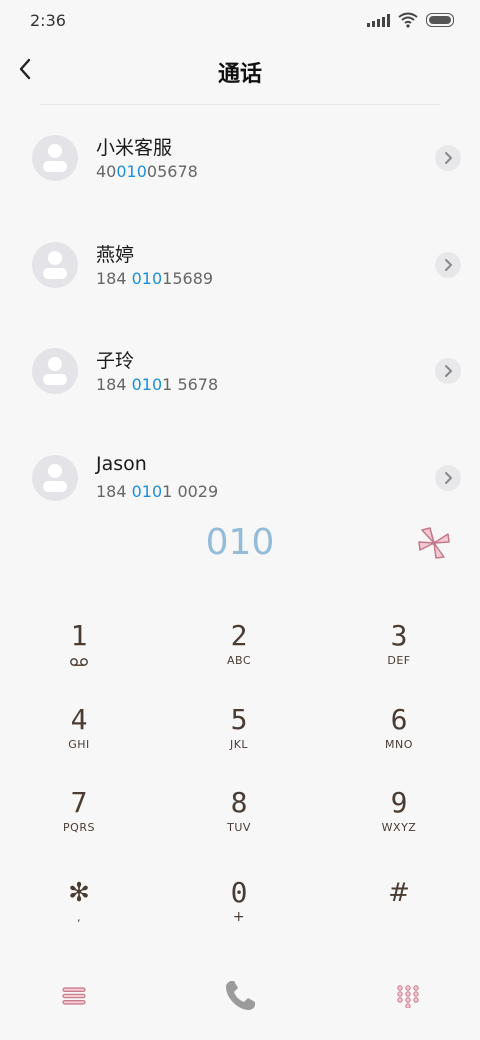  What do you see at coordinates (240, 170) in the screenshot?
I see `contact-item: 小米客服 4001005678` at bounding box center [240, 170].